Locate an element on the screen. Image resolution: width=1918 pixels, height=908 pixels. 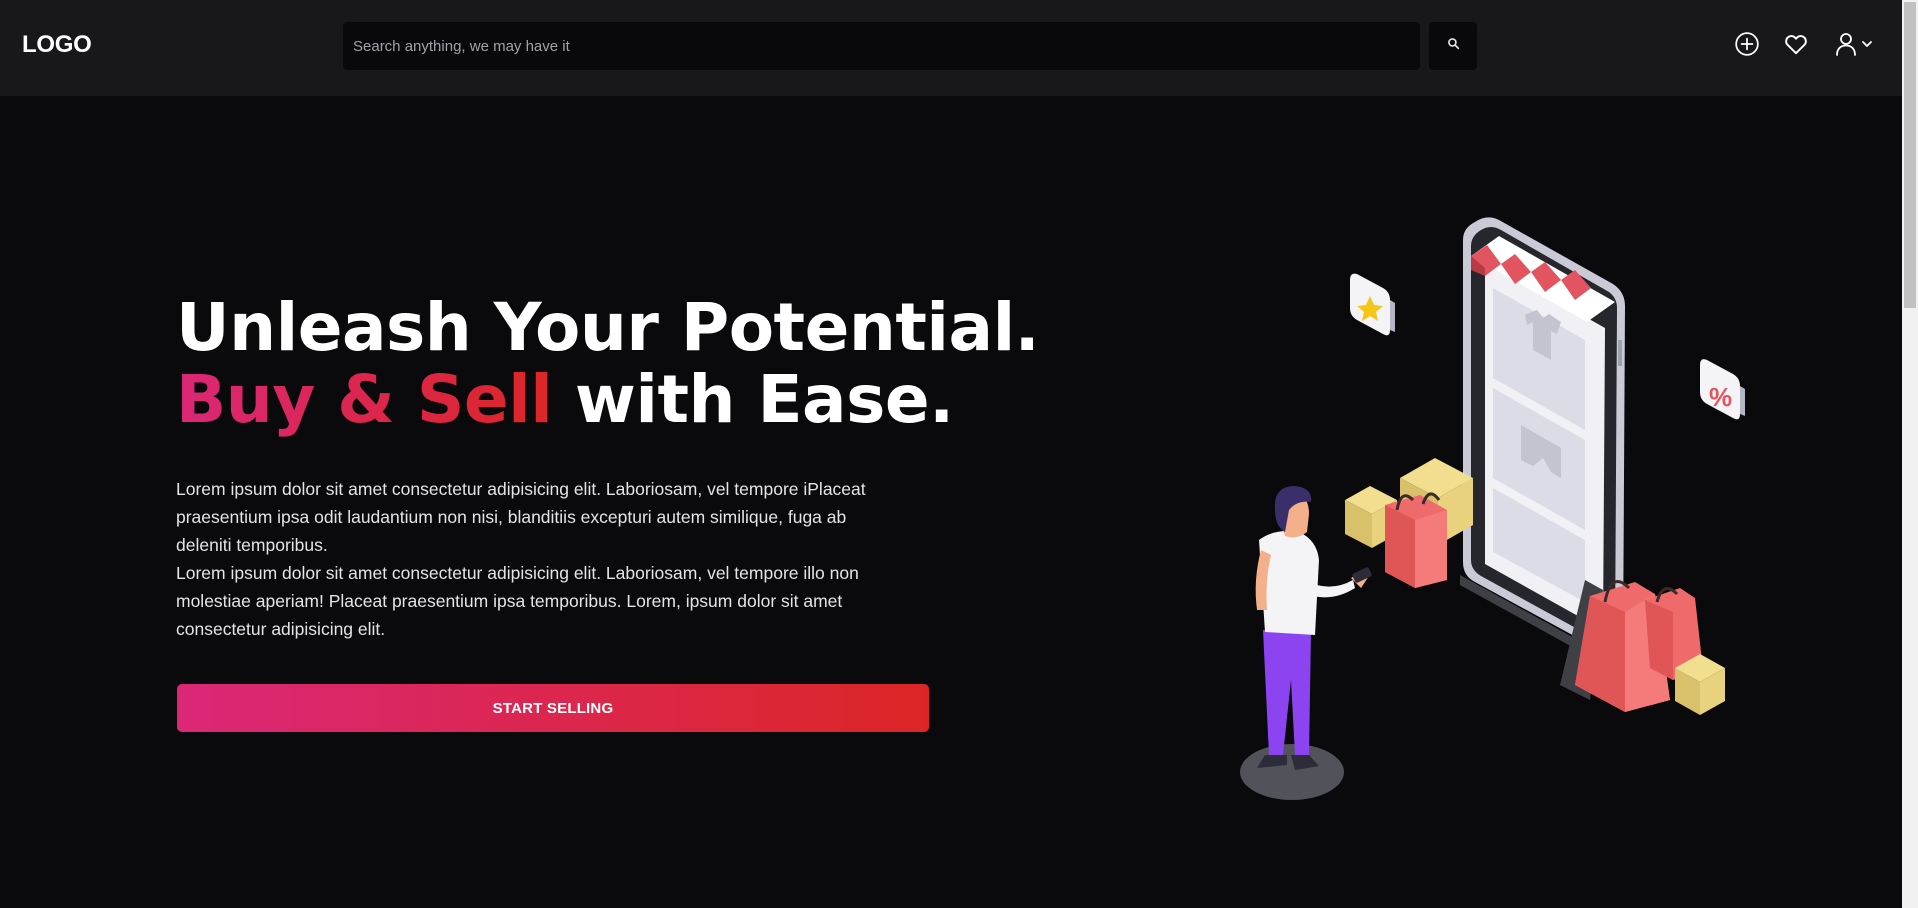
search-bar is located at coordinates (881, 46).